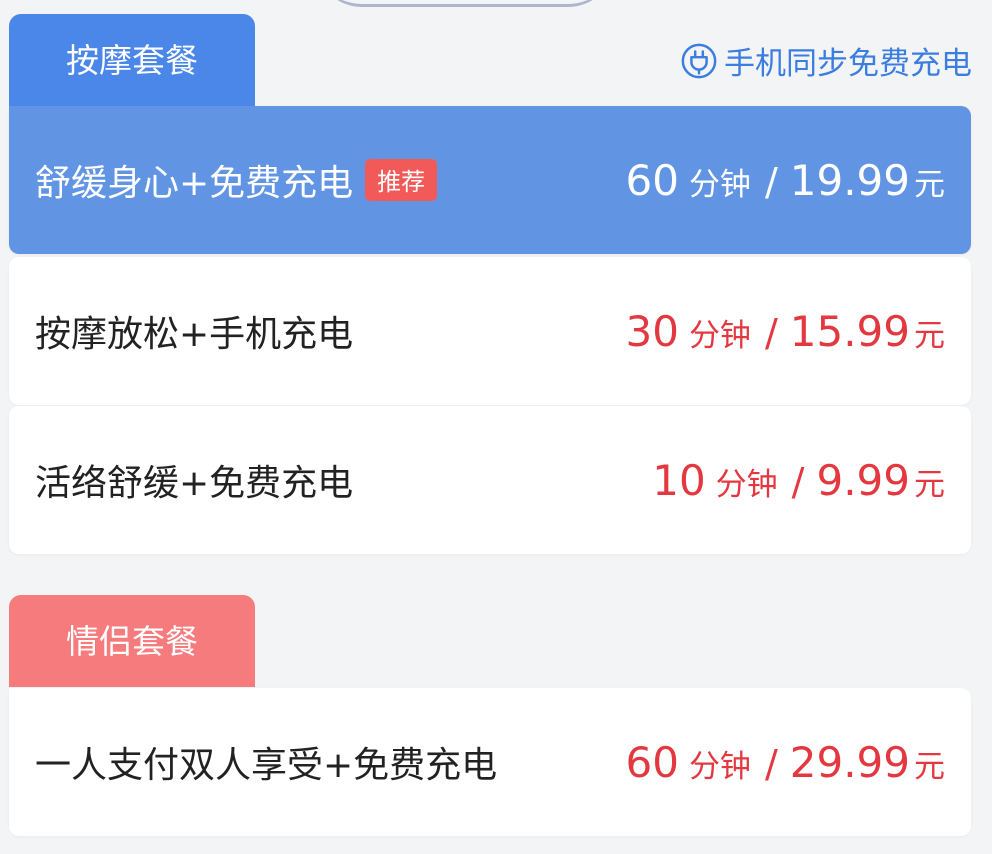 The image size is (992, 854). Describe the element at coordinates (785, 180) in the screenshot. I see `package-price: 60 分钟 / 19.99 元` at that location.